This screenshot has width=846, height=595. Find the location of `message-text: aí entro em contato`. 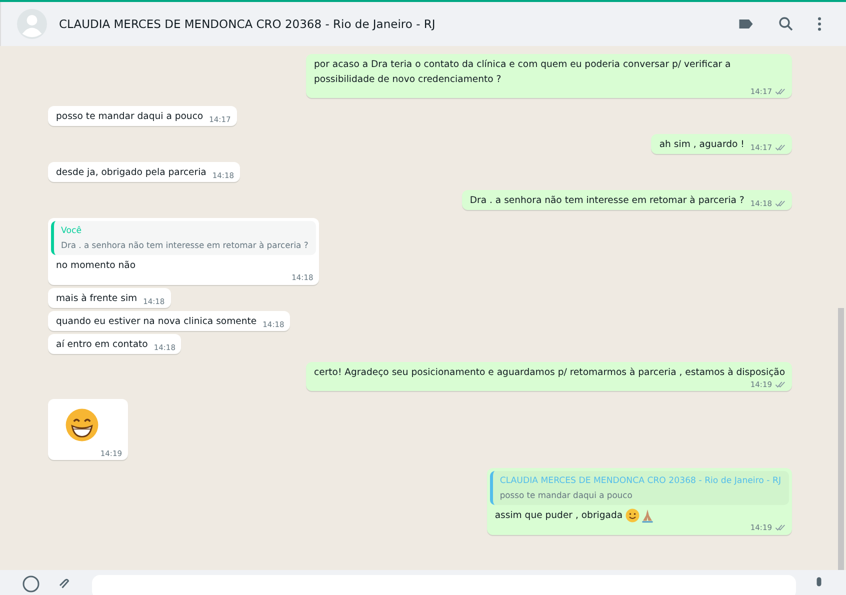

message-text: aí entro em contato is located at coordinates (102, 345).